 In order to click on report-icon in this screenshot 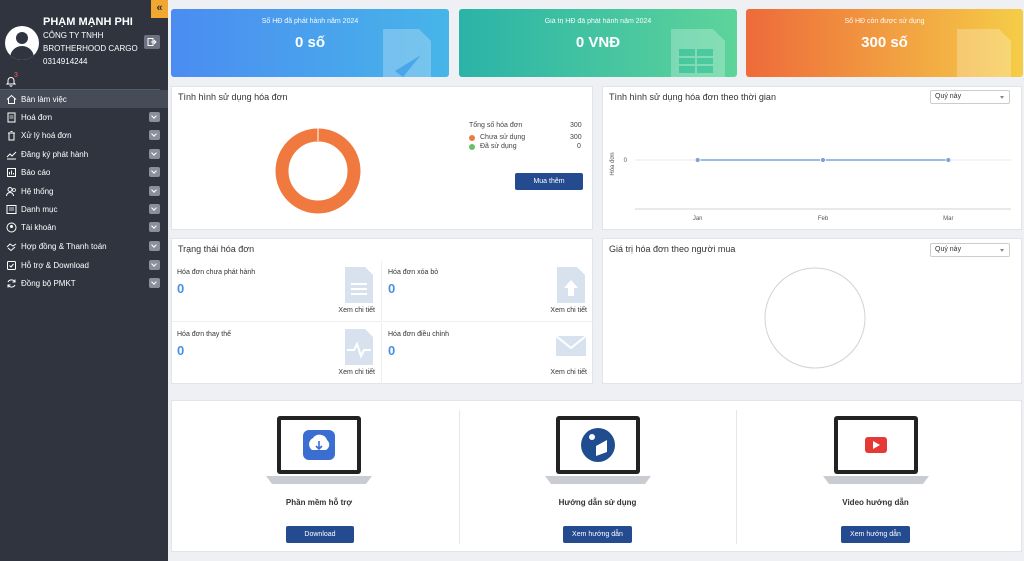, I will do `click(11, 172)`.